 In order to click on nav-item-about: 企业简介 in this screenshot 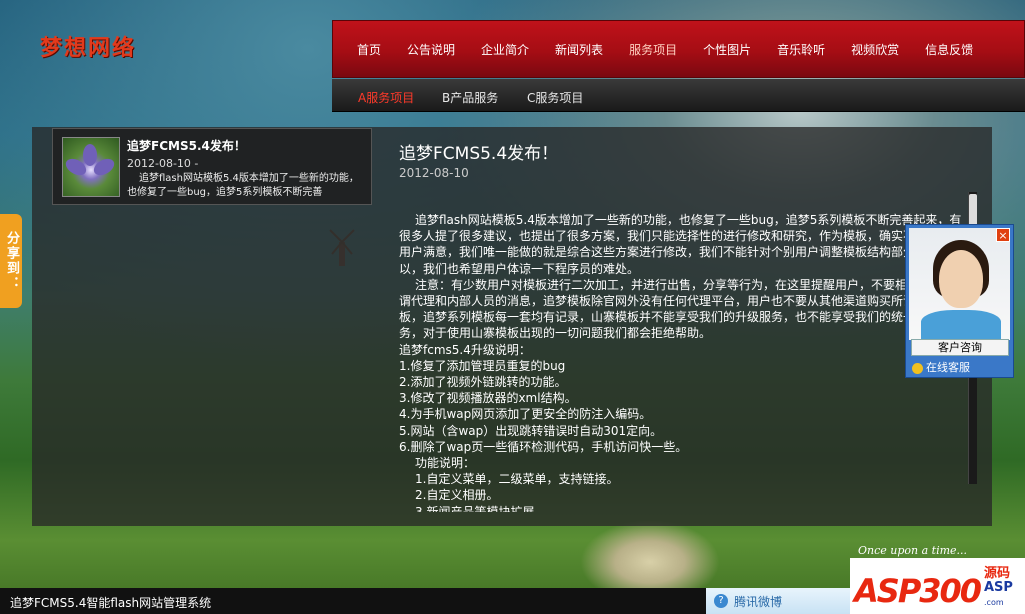, I will do `click(505, 49)`.